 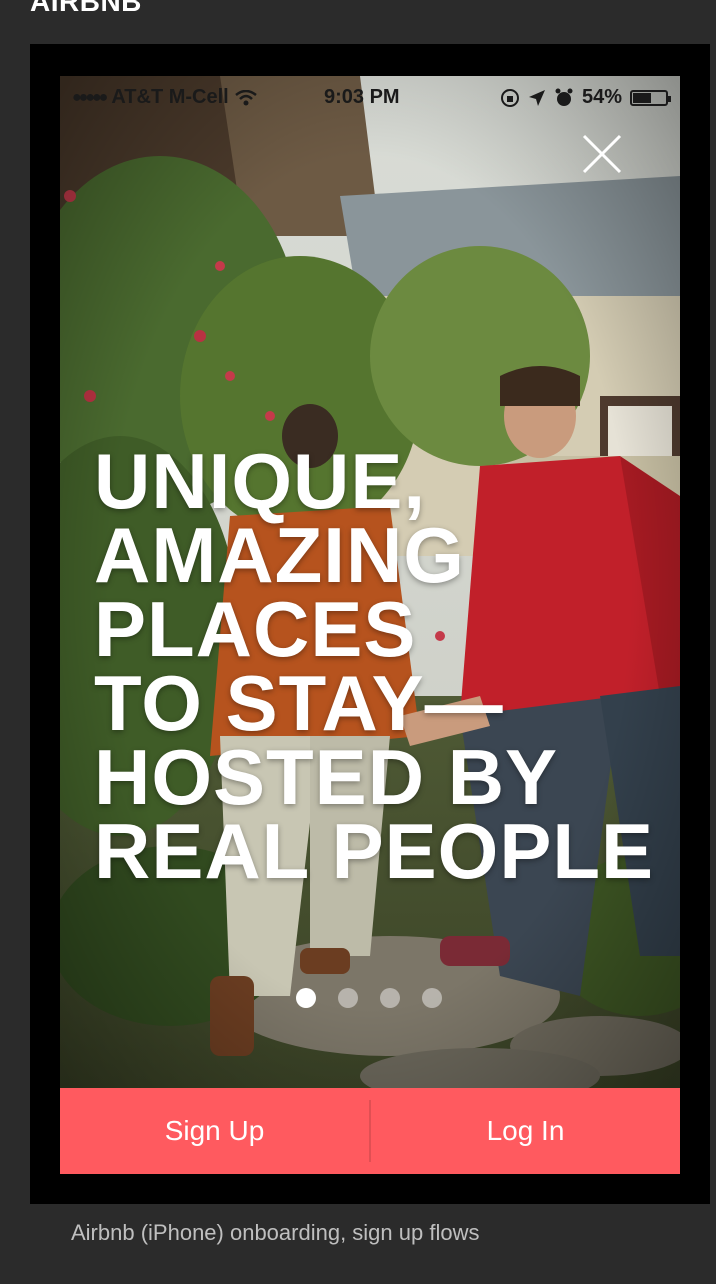 I want to click on battery-level-fill, so click(x=642, y=97).